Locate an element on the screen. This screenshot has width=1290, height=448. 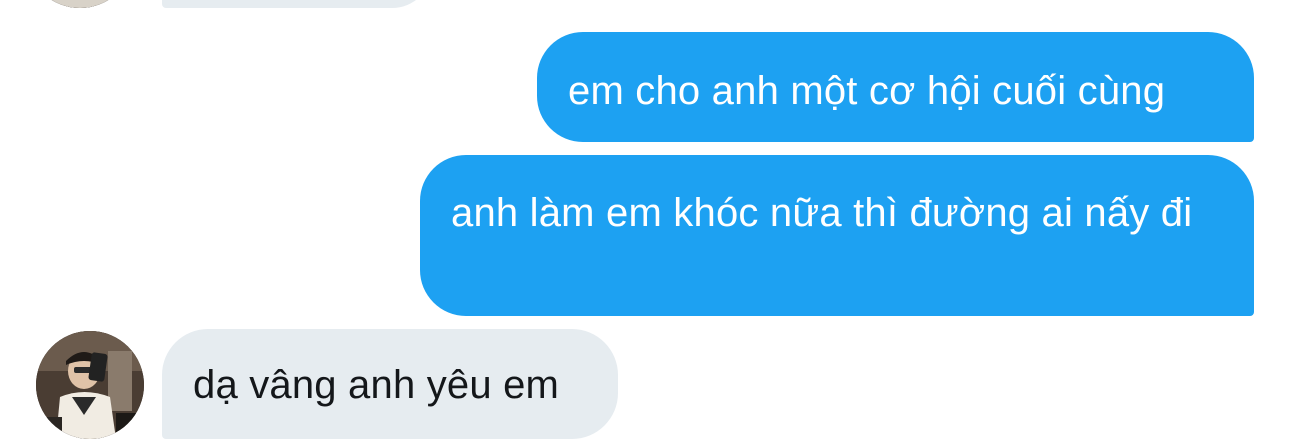
message-bubble-incoming is located at coordinates (297, 4).